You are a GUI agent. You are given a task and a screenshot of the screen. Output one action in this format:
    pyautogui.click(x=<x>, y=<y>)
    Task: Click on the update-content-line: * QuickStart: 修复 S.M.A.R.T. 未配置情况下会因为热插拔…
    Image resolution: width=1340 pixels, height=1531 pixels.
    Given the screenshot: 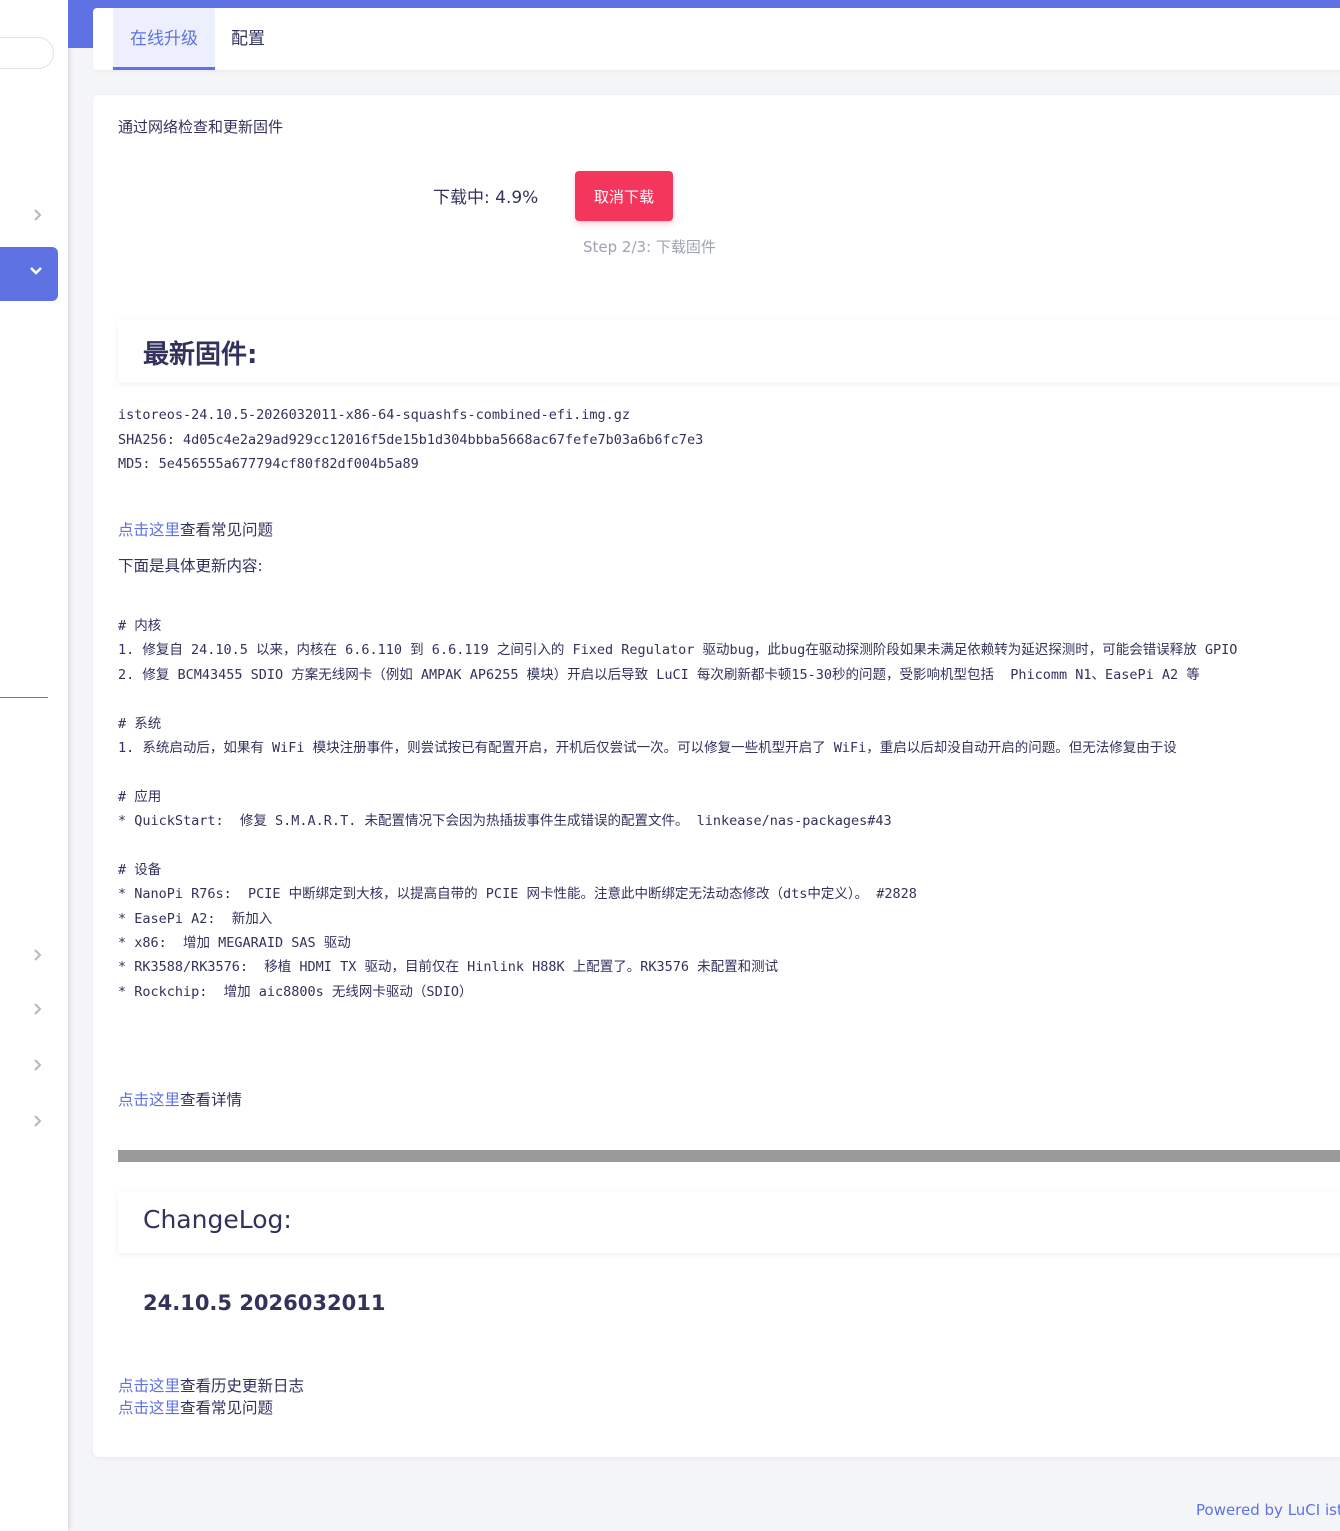 What is the action you would take?
    pyautogui.click(x=505, y=821)
    